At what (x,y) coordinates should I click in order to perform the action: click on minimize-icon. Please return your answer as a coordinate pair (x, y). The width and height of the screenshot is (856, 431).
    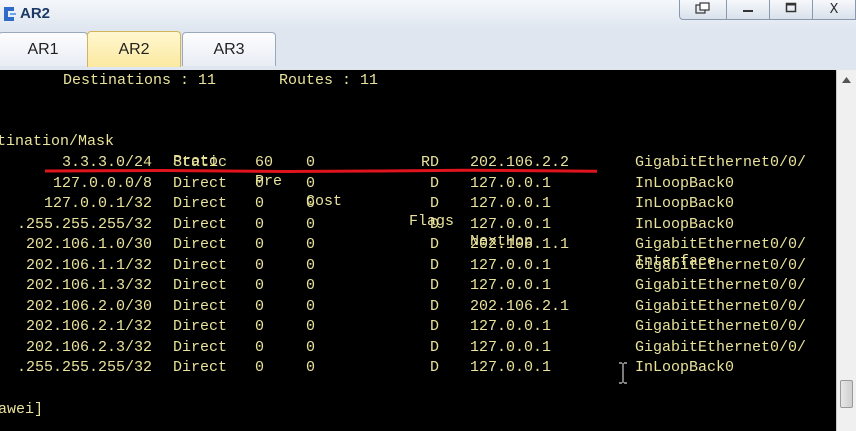
    Looking at the image, I should click on (748, 9).